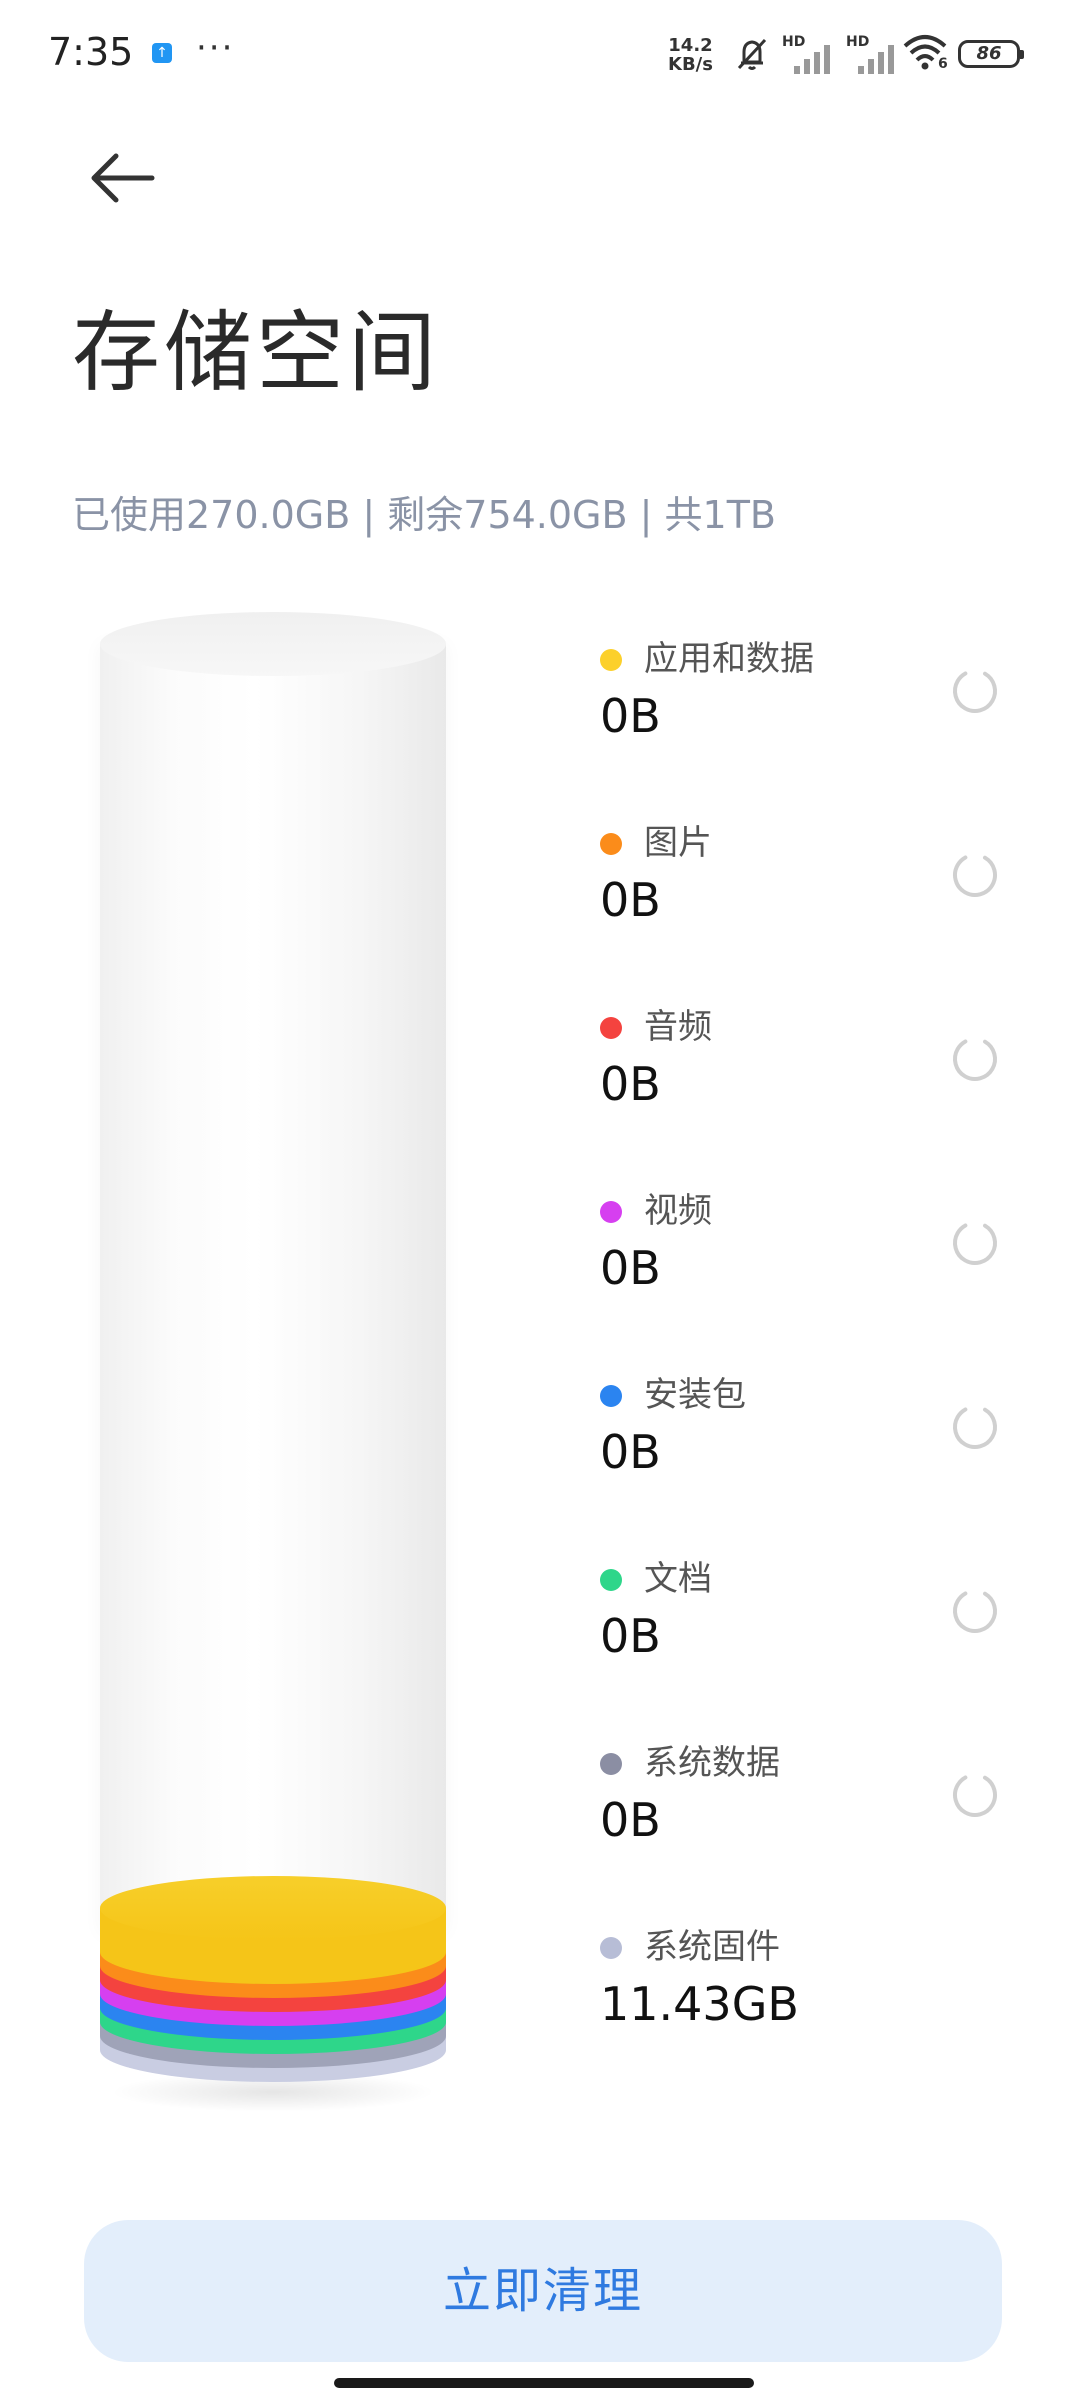 This screenshot has width=1080, height=2400. What do you see at coordinates (810, 1630) in the screenshot?
I see `category-item: 文档 0B` at bounding box center [810, 1630].